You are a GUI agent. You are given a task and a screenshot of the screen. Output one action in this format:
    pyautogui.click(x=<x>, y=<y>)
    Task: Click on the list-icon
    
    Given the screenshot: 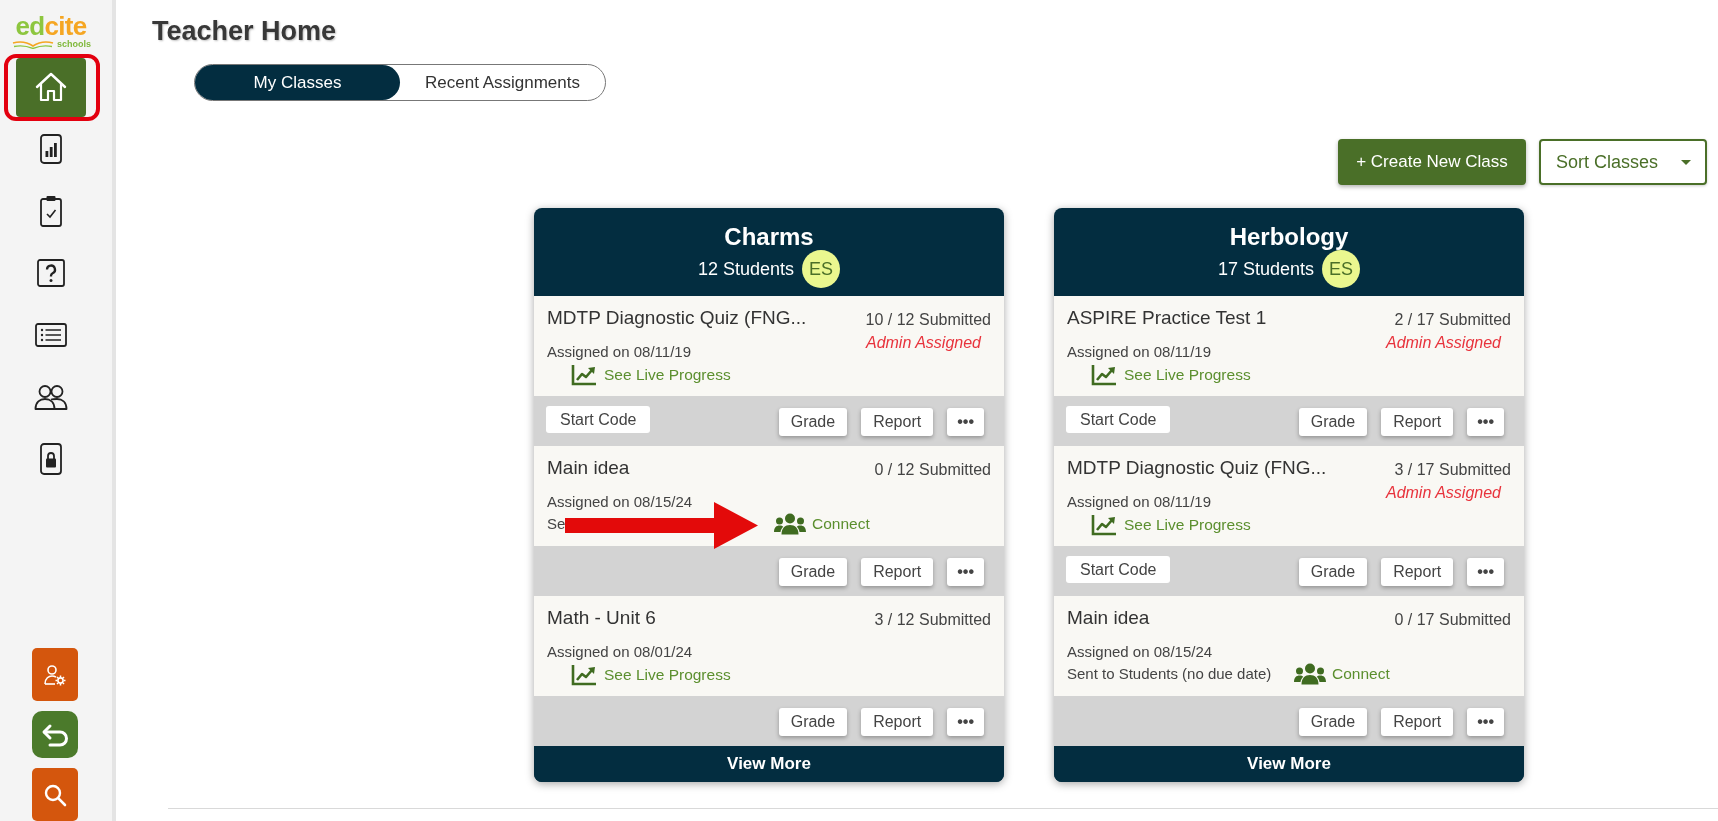 What is the action you would take?
    pyautogui.click(x=51, y=335)
    